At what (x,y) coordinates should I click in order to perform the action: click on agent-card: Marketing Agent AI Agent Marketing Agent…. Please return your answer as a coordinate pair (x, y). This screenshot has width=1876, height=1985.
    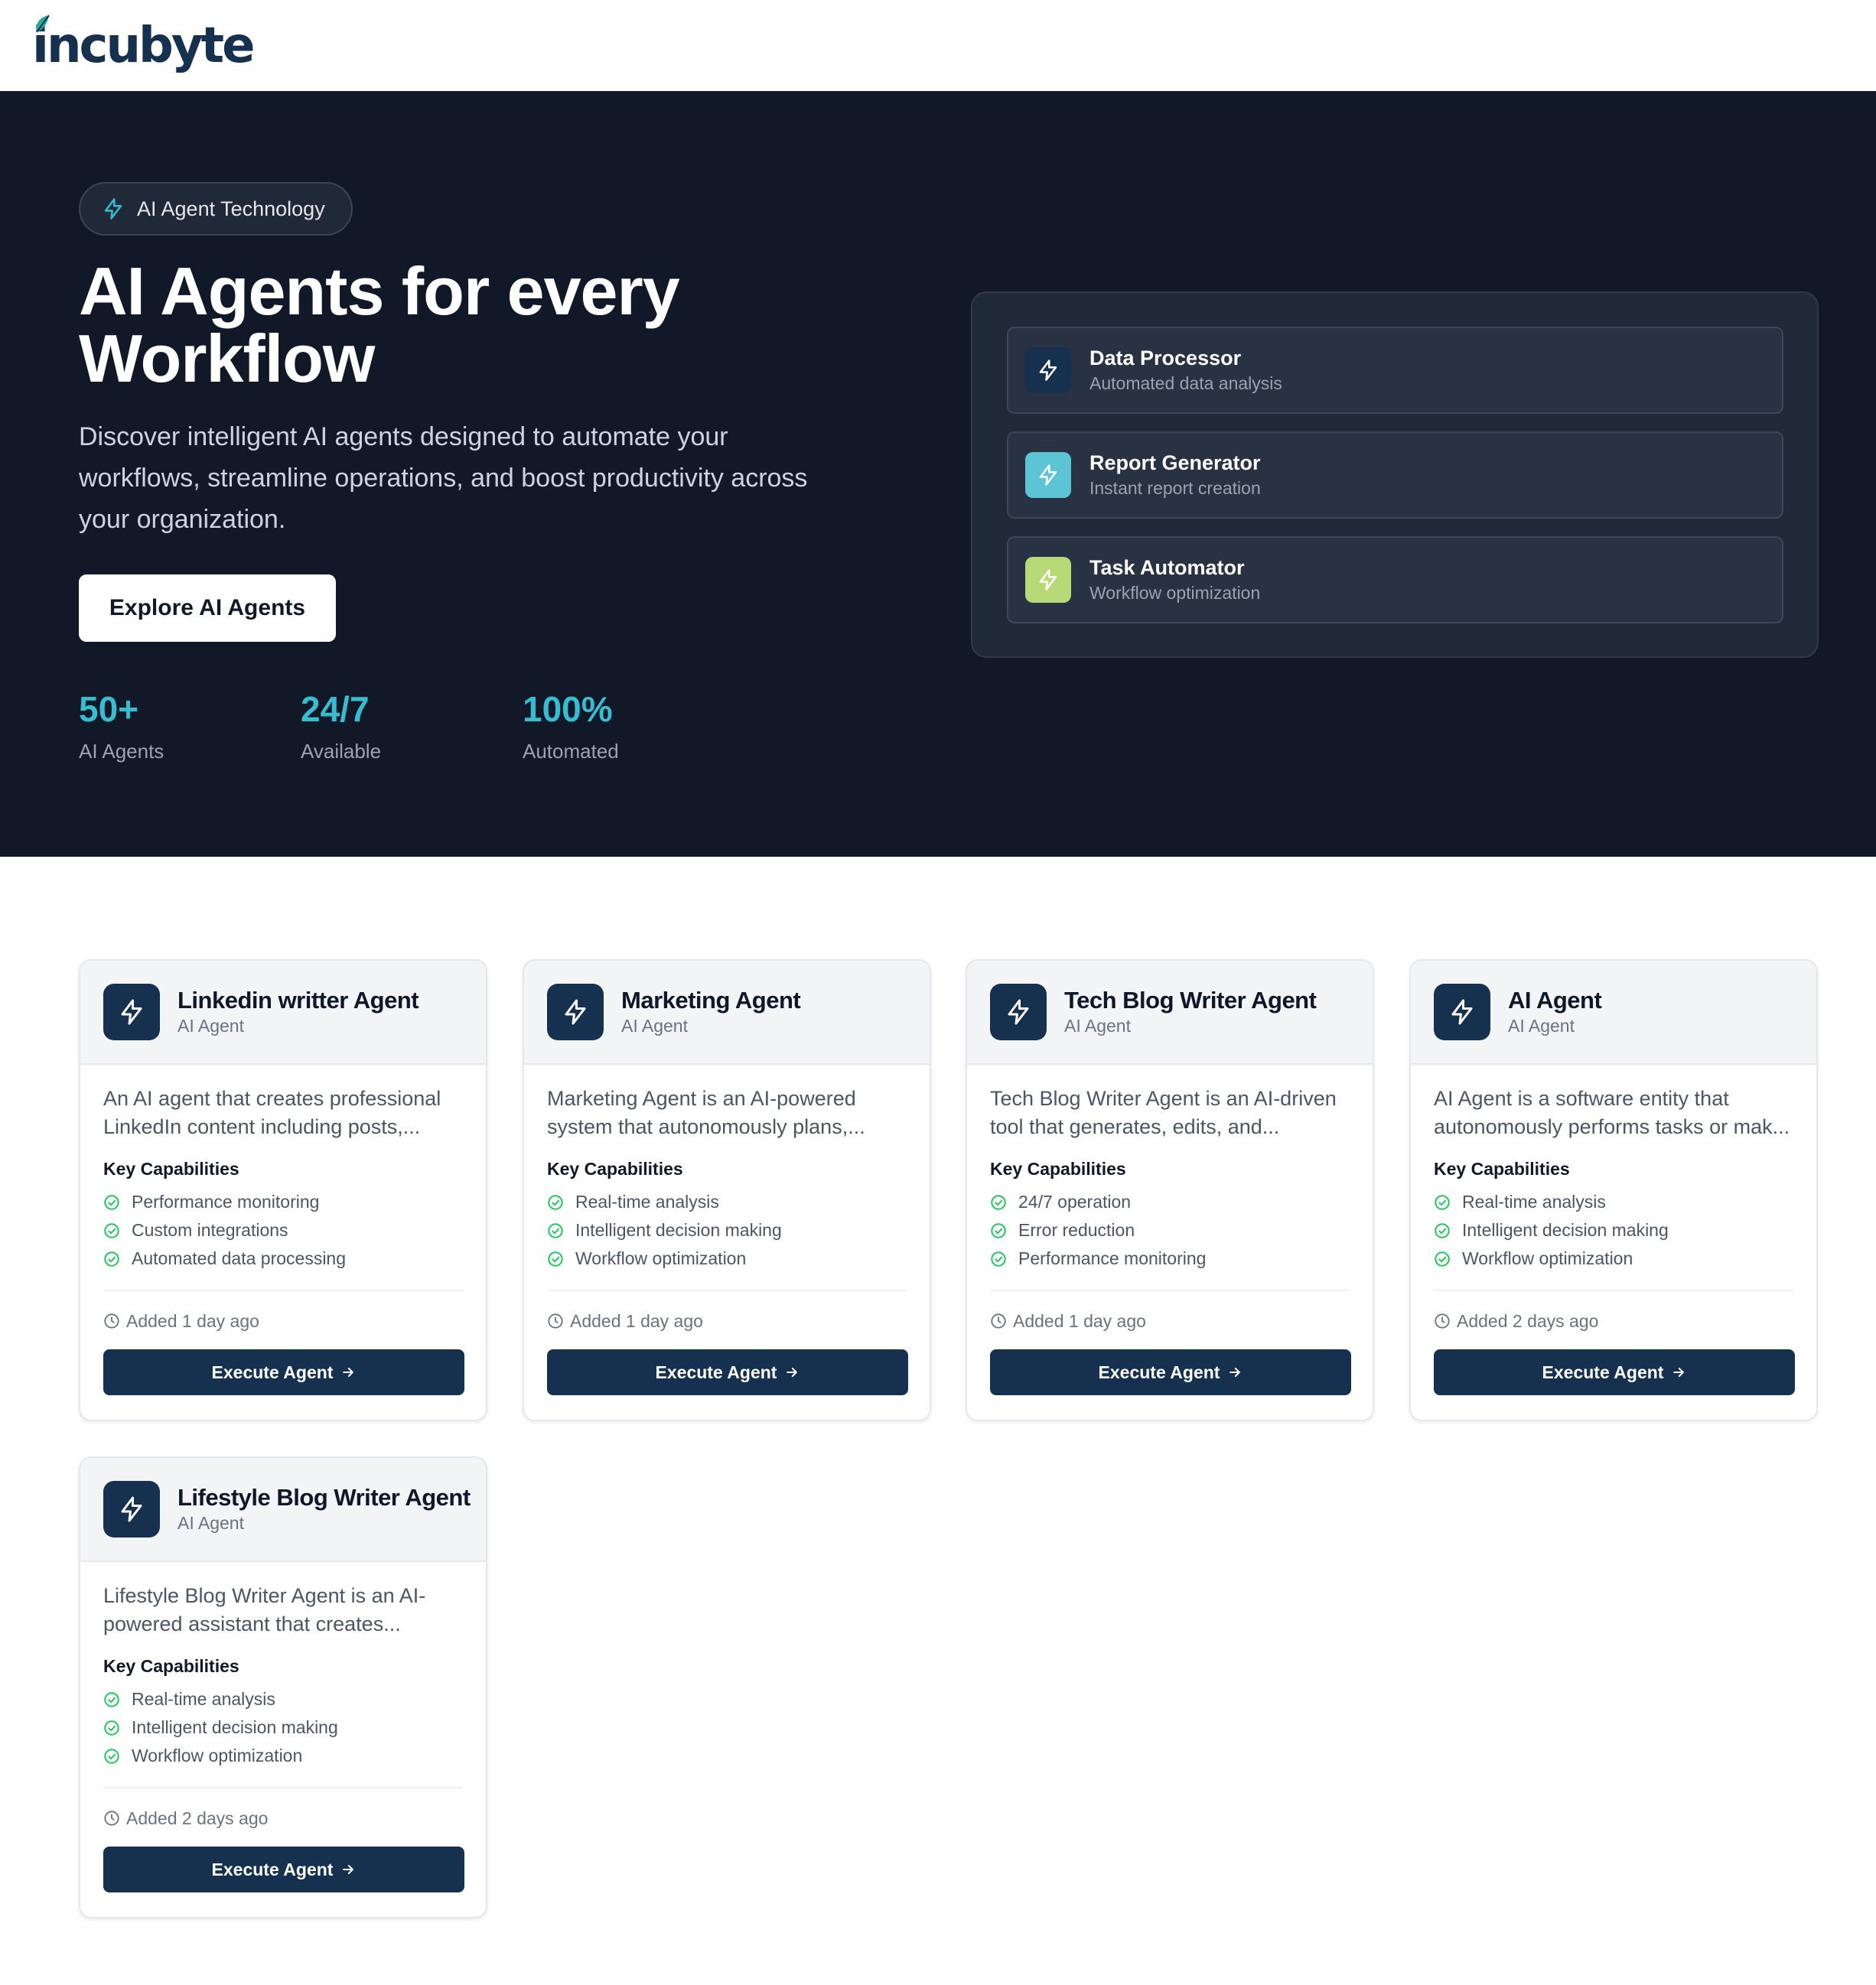
    Looking at the image, I should click on (727, 1190).